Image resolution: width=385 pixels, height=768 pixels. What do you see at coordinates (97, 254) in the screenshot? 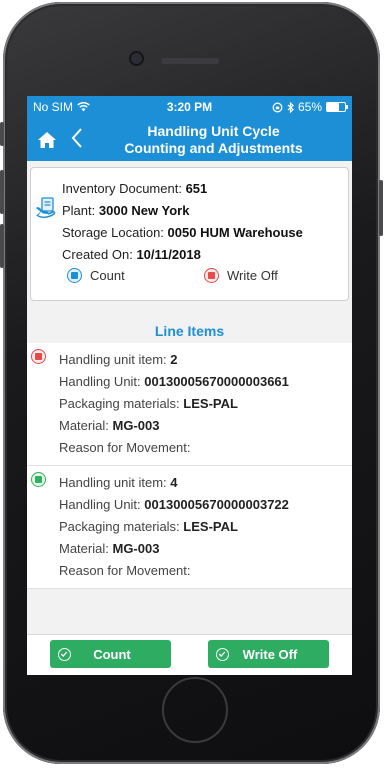
I see `created-on-label: Created On:` at bounding box center [97, 254].